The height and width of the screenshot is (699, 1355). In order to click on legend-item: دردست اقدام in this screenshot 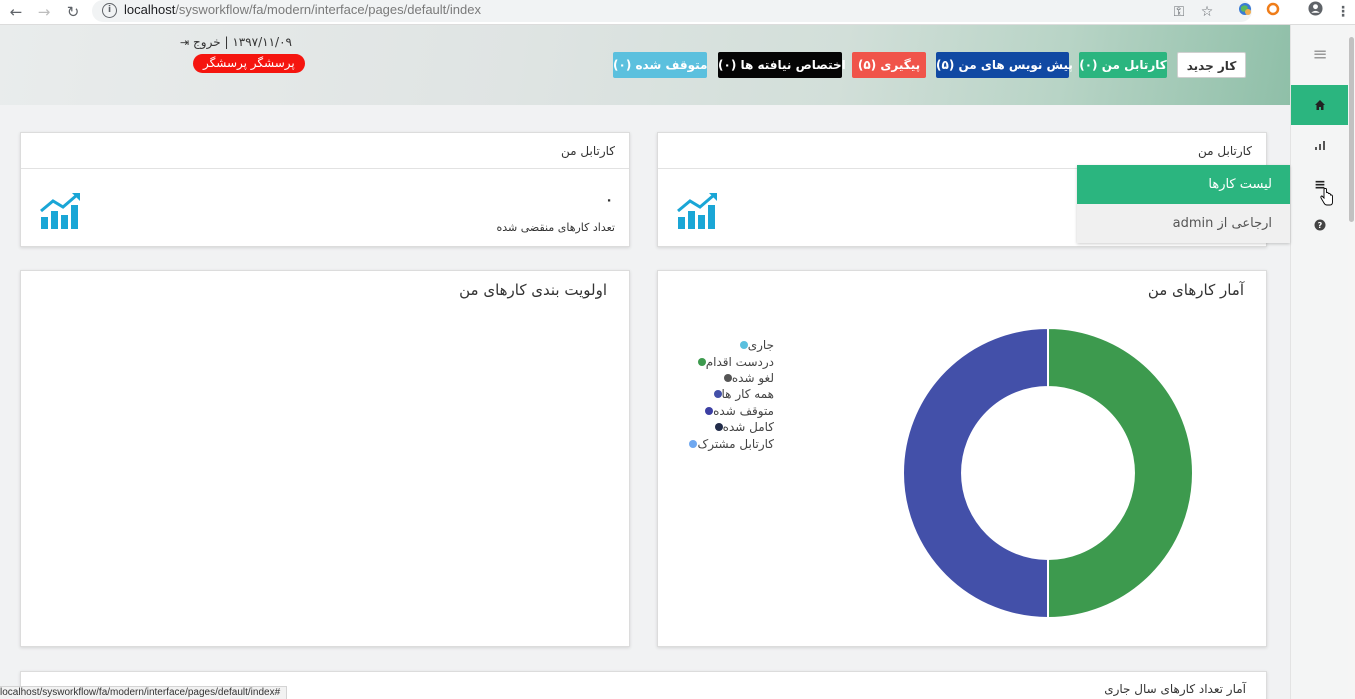, I will do `click(726, 361)`.